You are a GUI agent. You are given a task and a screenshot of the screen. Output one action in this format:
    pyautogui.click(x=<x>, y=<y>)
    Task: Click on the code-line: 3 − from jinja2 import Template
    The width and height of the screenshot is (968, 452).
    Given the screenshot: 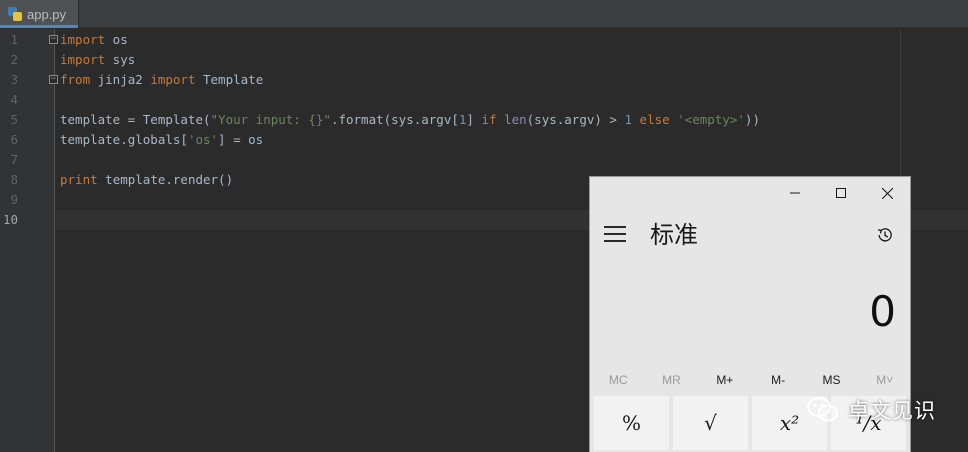 What is the action you would take?
    pyautogui.click(x=484, y=80)
    